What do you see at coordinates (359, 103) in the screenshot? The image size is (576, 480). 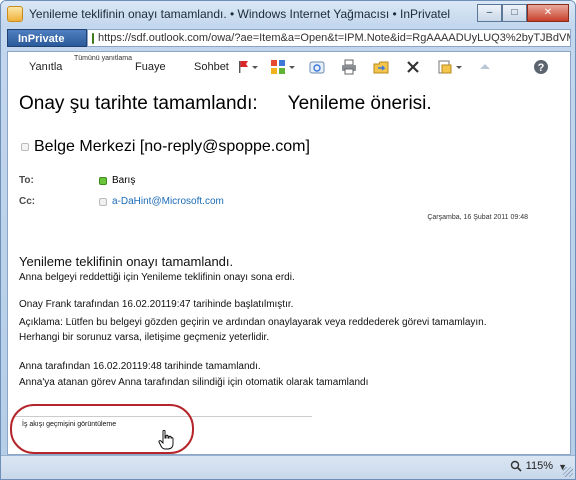 I see `subject-part-2: Yenileme önerisi.` at bounding box center [359, 103].